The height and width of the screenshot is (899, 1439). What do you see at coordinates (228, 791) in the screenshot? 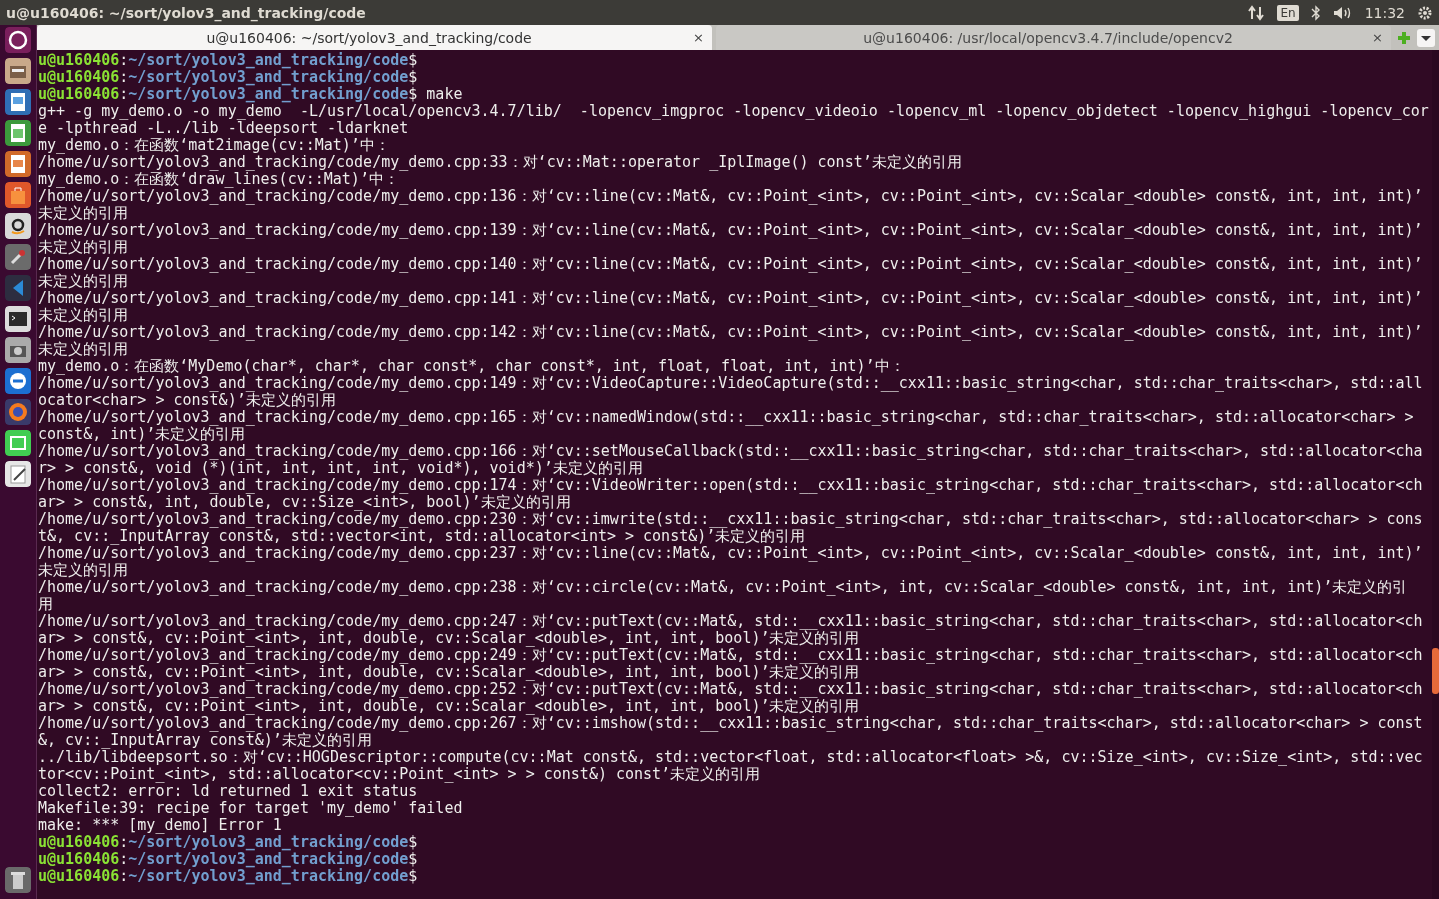
I see `output-line: collect2: error: ld returned 1 exit status` at bounding box center [228, 791].